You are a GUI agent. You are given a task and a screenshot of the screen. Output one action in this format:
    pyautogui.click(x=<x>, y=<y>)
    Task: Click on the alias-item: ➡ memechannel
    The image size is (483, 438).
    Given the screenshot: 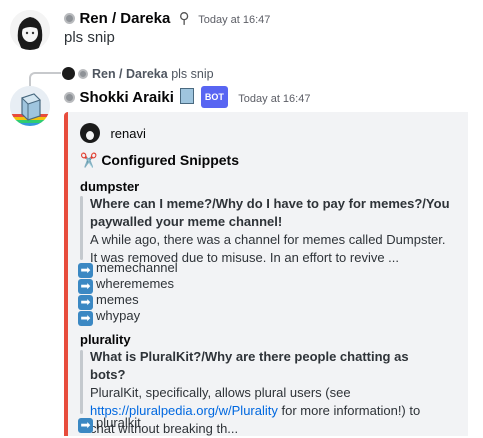 What is the action you would take?
    pyautogui.click(x=128, y=269)
    